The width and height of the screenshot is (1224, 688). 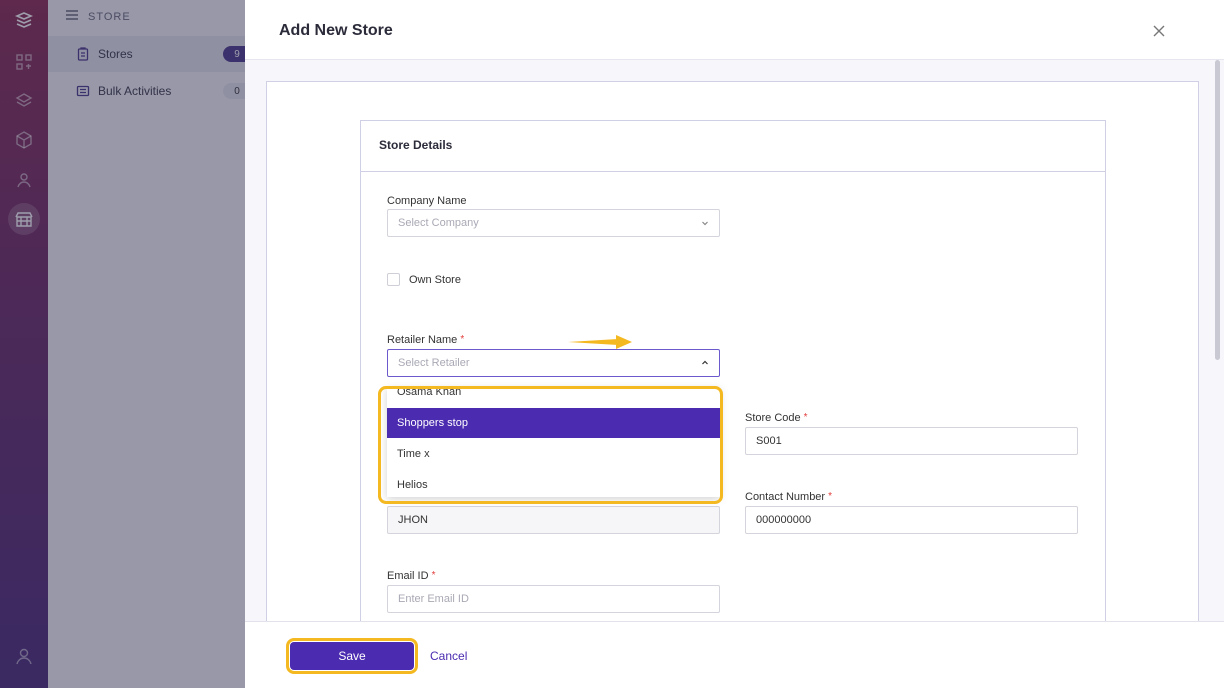 I want to click on contact-name-input: JHON, so click(x=553, y=520).